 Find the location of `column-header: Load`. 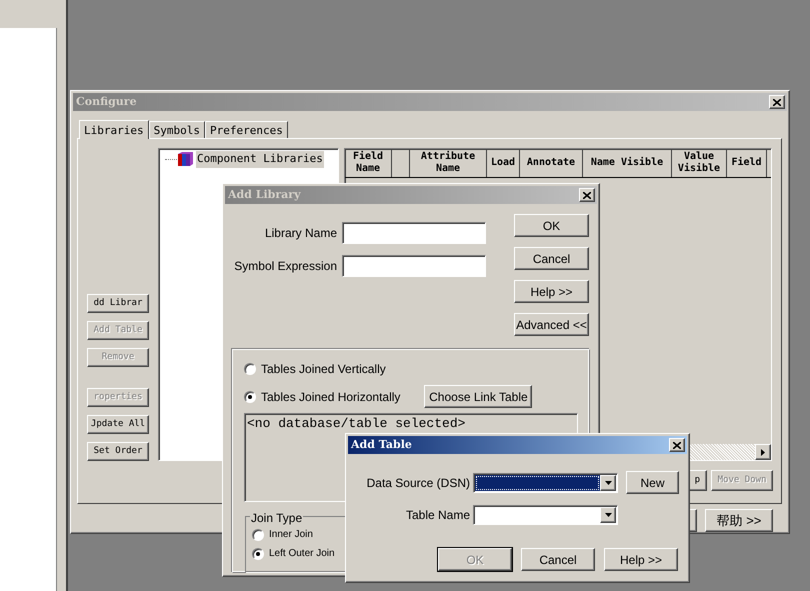

column-header: Load is located at coordinates (503, 163).